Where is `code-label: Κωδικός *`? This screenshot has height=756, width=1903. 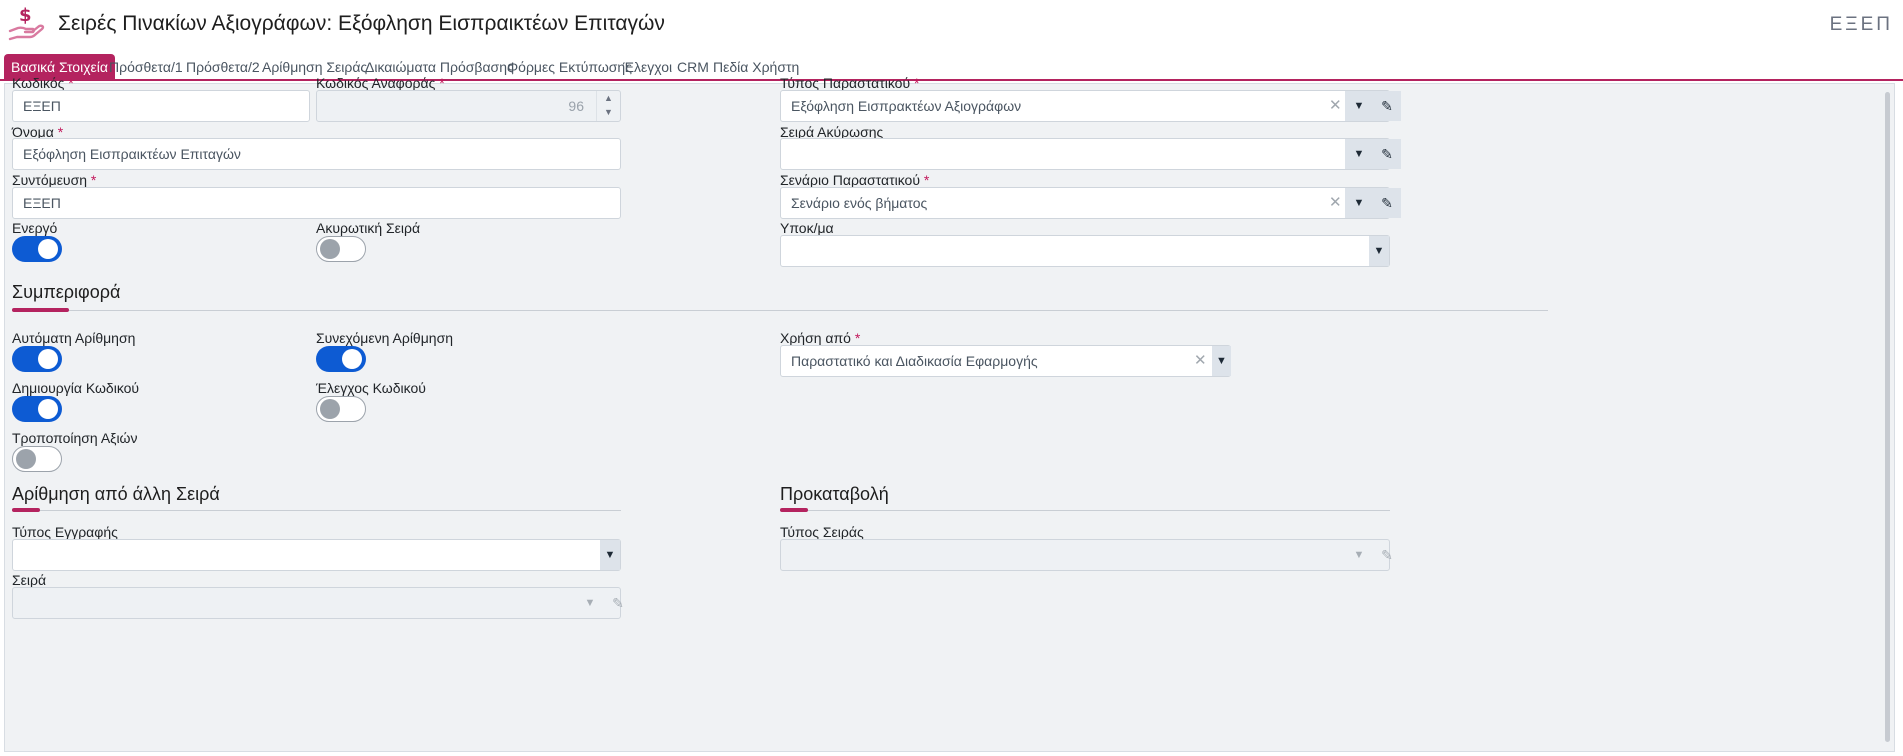 code-label: Κωδικός * is located at coordinates (43, 83).